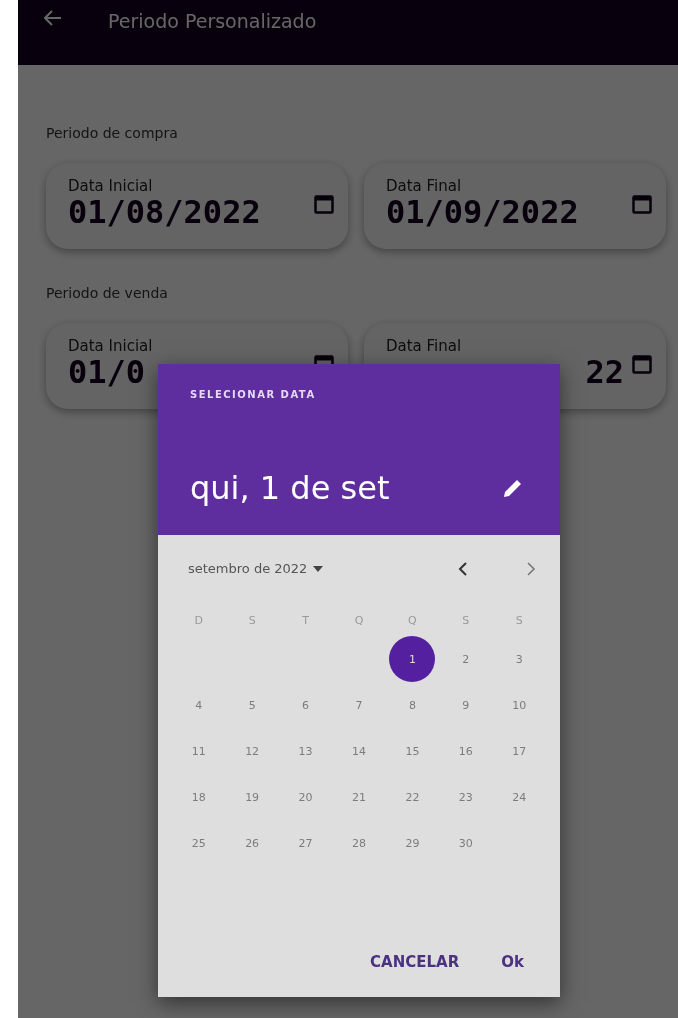 The width and height of the screenshot is (678, 1018). What do you see at coordinates (107, 373) in the screenshot?
I see `field-value: 01/0` at bounding box center [107, 373].